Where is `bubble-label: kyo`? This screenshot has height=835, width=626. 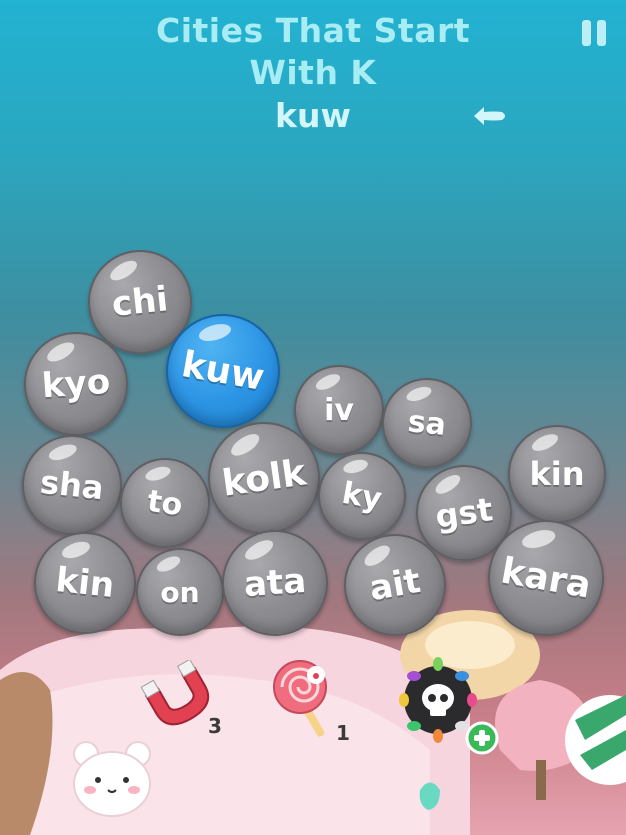 bubble-label: kyo is located at coordinates (76, 384).